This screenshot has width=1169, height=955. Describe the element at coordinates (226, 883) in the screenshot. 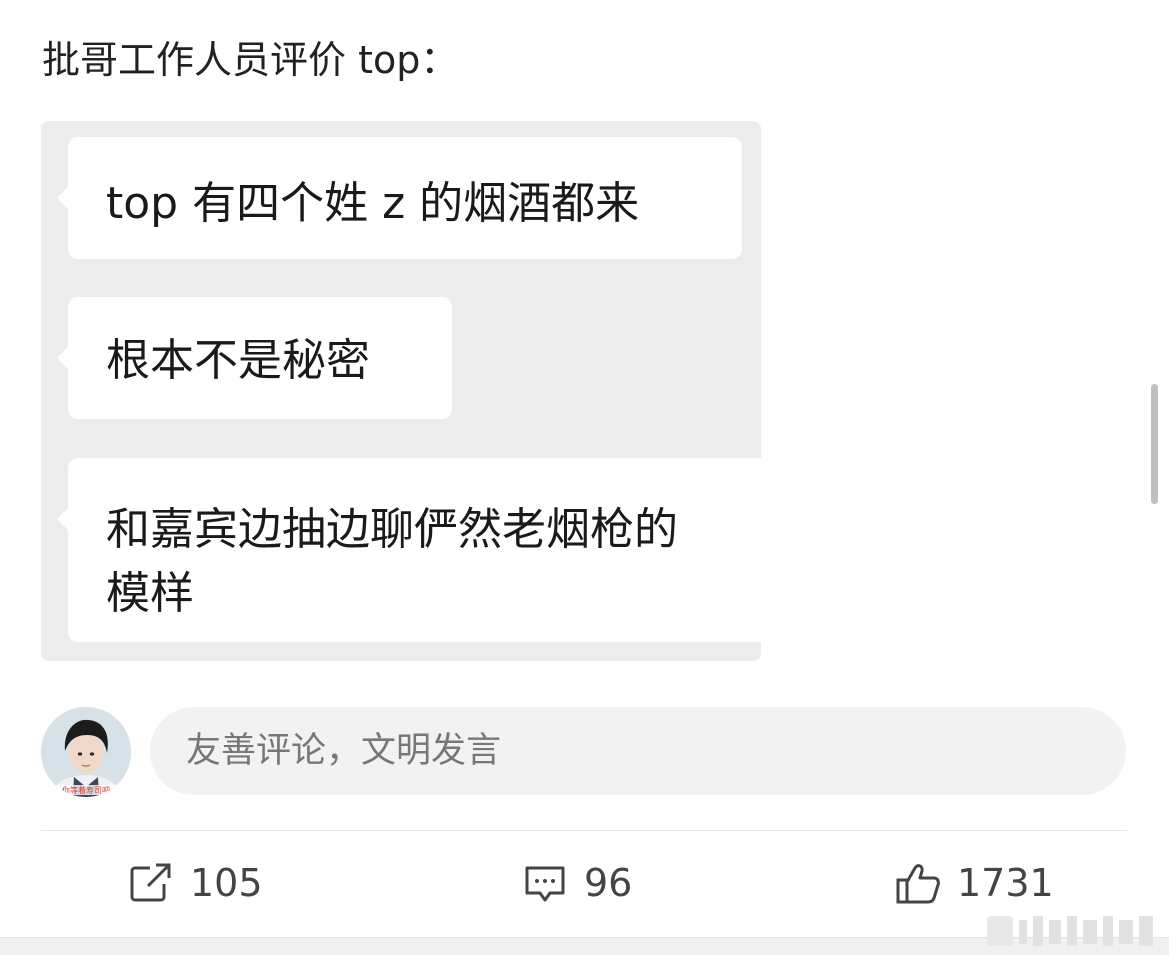

I see `repost-count: 105` at that location.